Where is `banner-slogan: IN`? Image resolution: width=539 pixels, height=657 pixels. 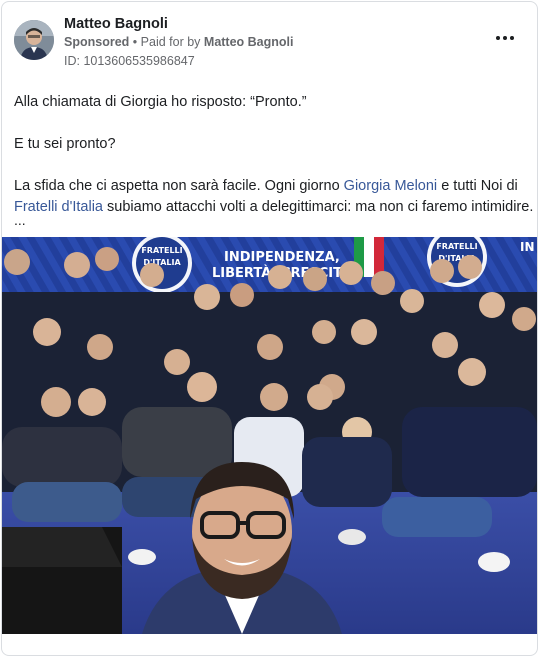
banner-slogan: IN is located at coordinates (527, 247).